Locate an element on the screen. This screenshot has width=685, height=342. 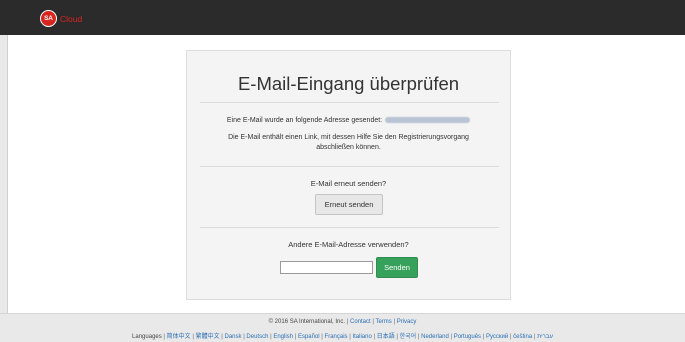
languages-label: Languages is located at coordinates (147, 337).